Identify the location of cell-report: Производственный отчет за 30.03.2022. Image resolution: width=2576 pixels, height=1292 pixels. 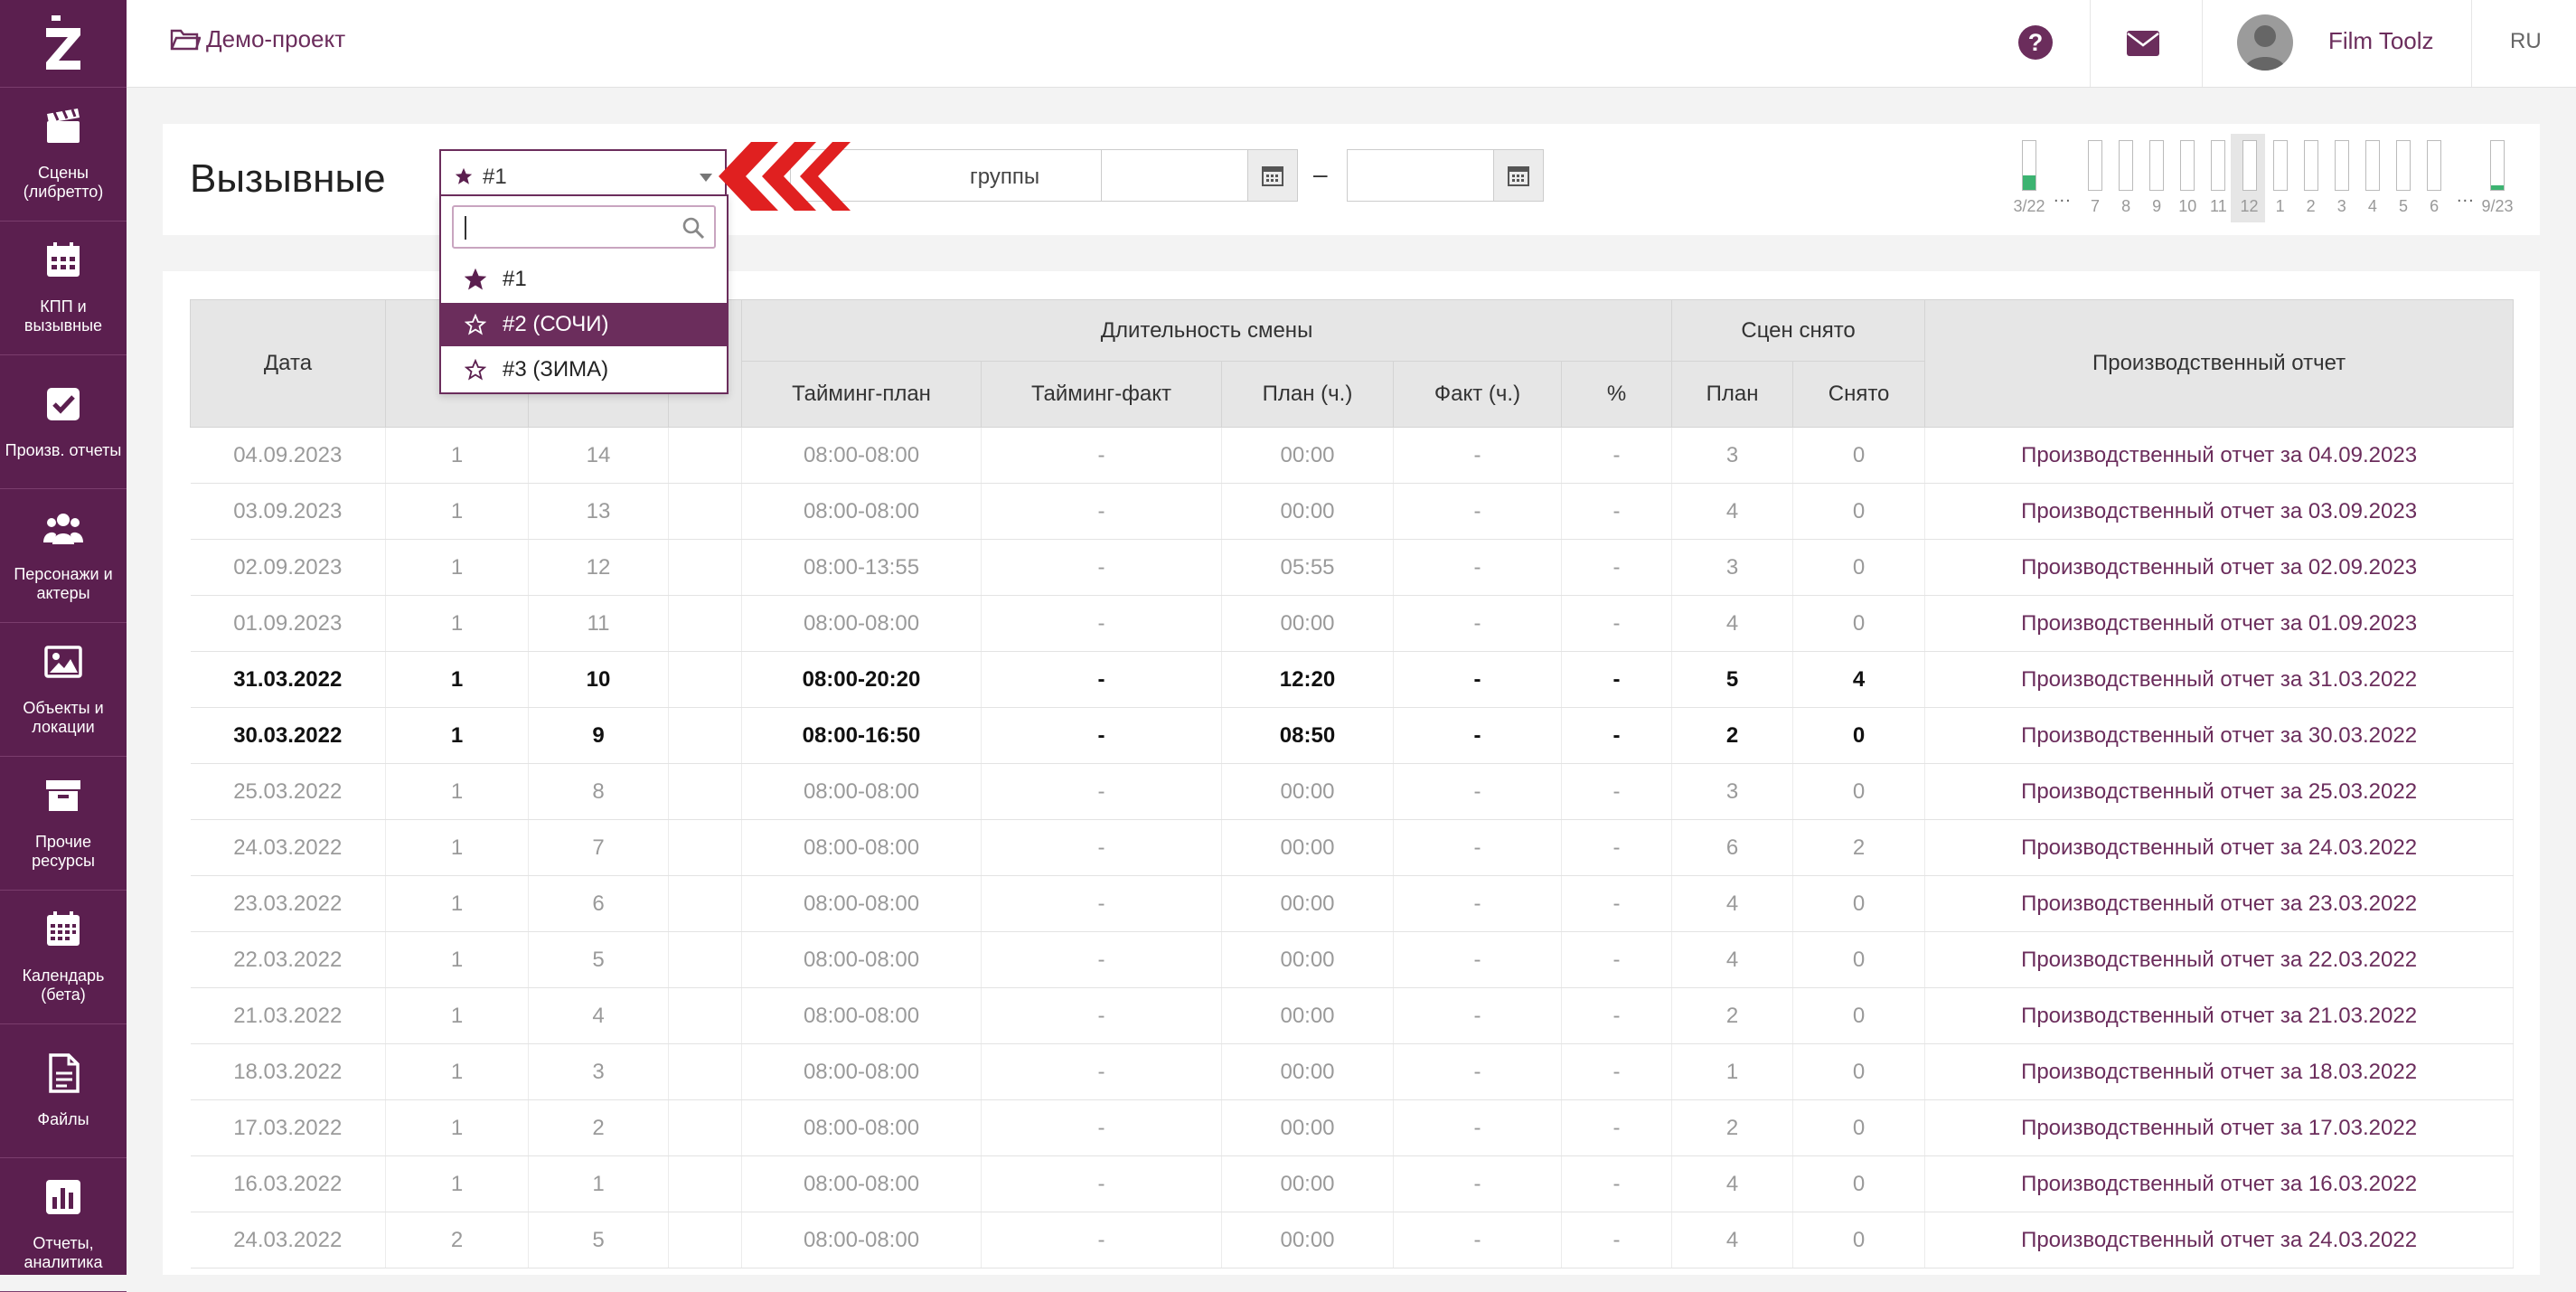
(2219, 735).